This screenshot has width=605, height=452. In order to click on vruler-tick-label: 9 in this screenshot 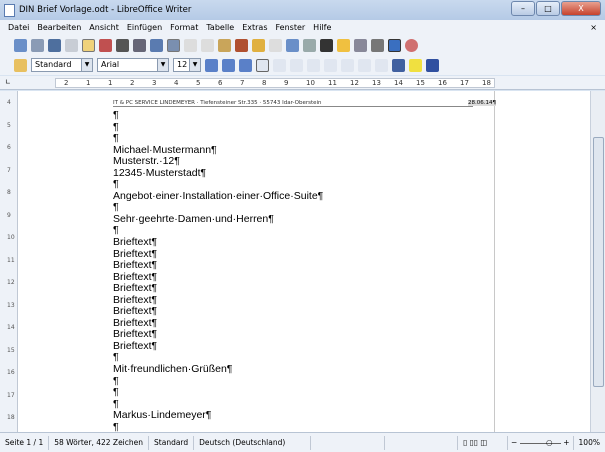, I will do `click(9, 215)`.